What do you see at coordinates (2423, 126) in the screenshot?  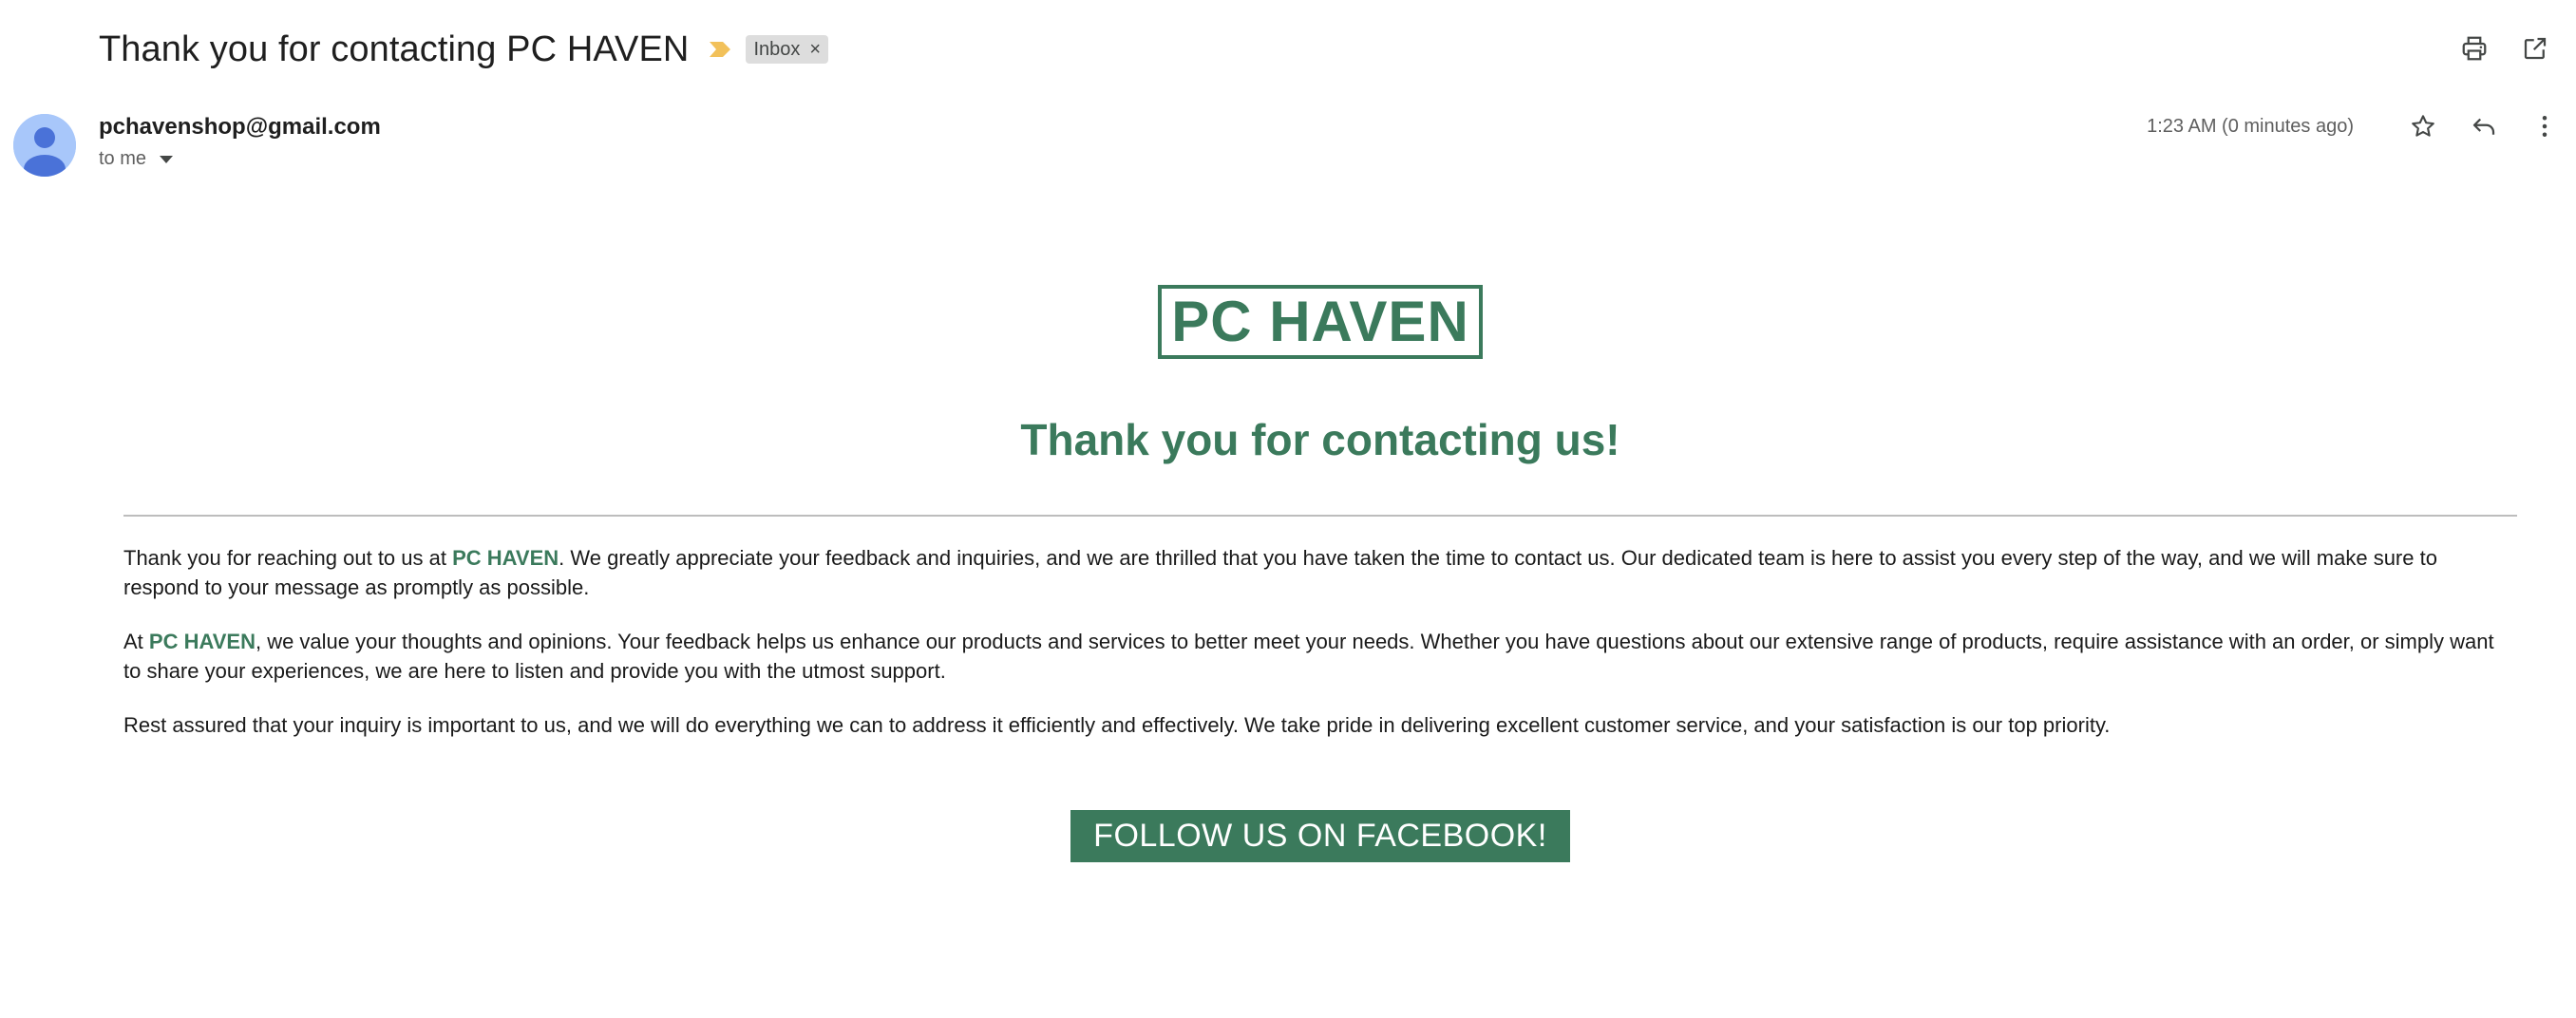 I see `star-icon` at bounding box center [2423, 126].